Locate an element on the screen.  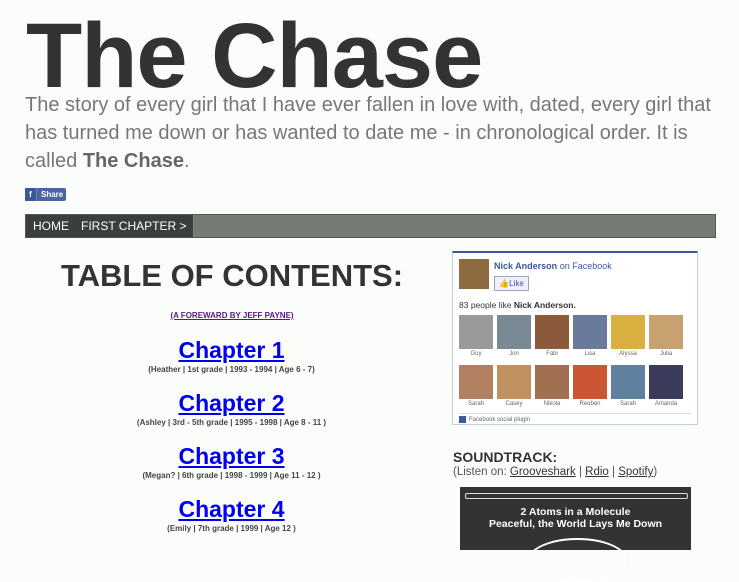
foreword-link-wrap: (A FOREWARD BY JEFF PAYNE) is located at coordinates (232, 315).